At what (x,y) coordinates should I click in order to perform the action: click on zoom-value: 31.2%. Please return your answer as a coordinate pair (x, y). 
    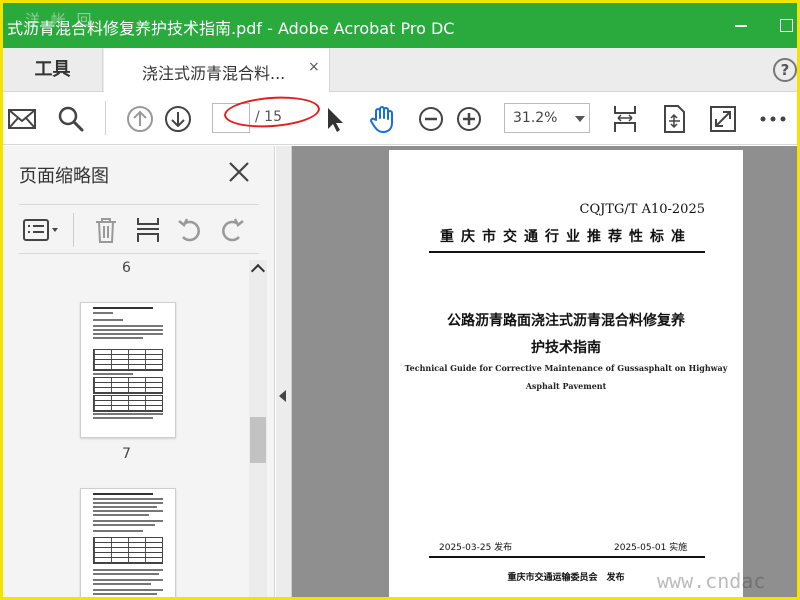
    Looking at the image, I should click on (535, 118).